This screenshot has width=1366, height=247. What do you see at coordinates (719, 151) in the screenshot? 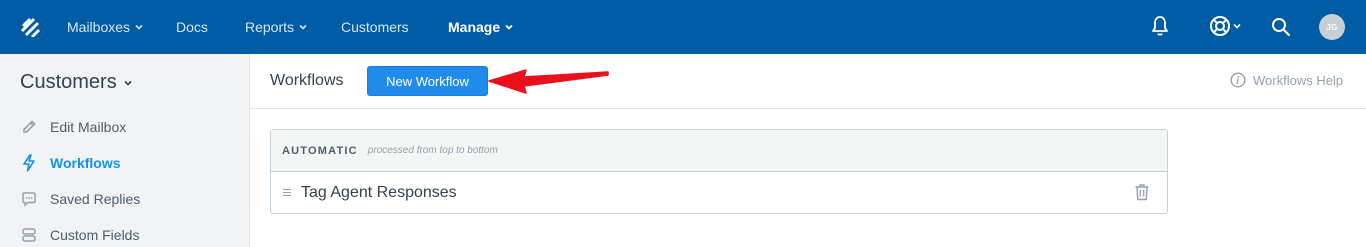
I see `panel-header: AUTOMATIC processed from top to bottom` at bounding box center [719, 151].